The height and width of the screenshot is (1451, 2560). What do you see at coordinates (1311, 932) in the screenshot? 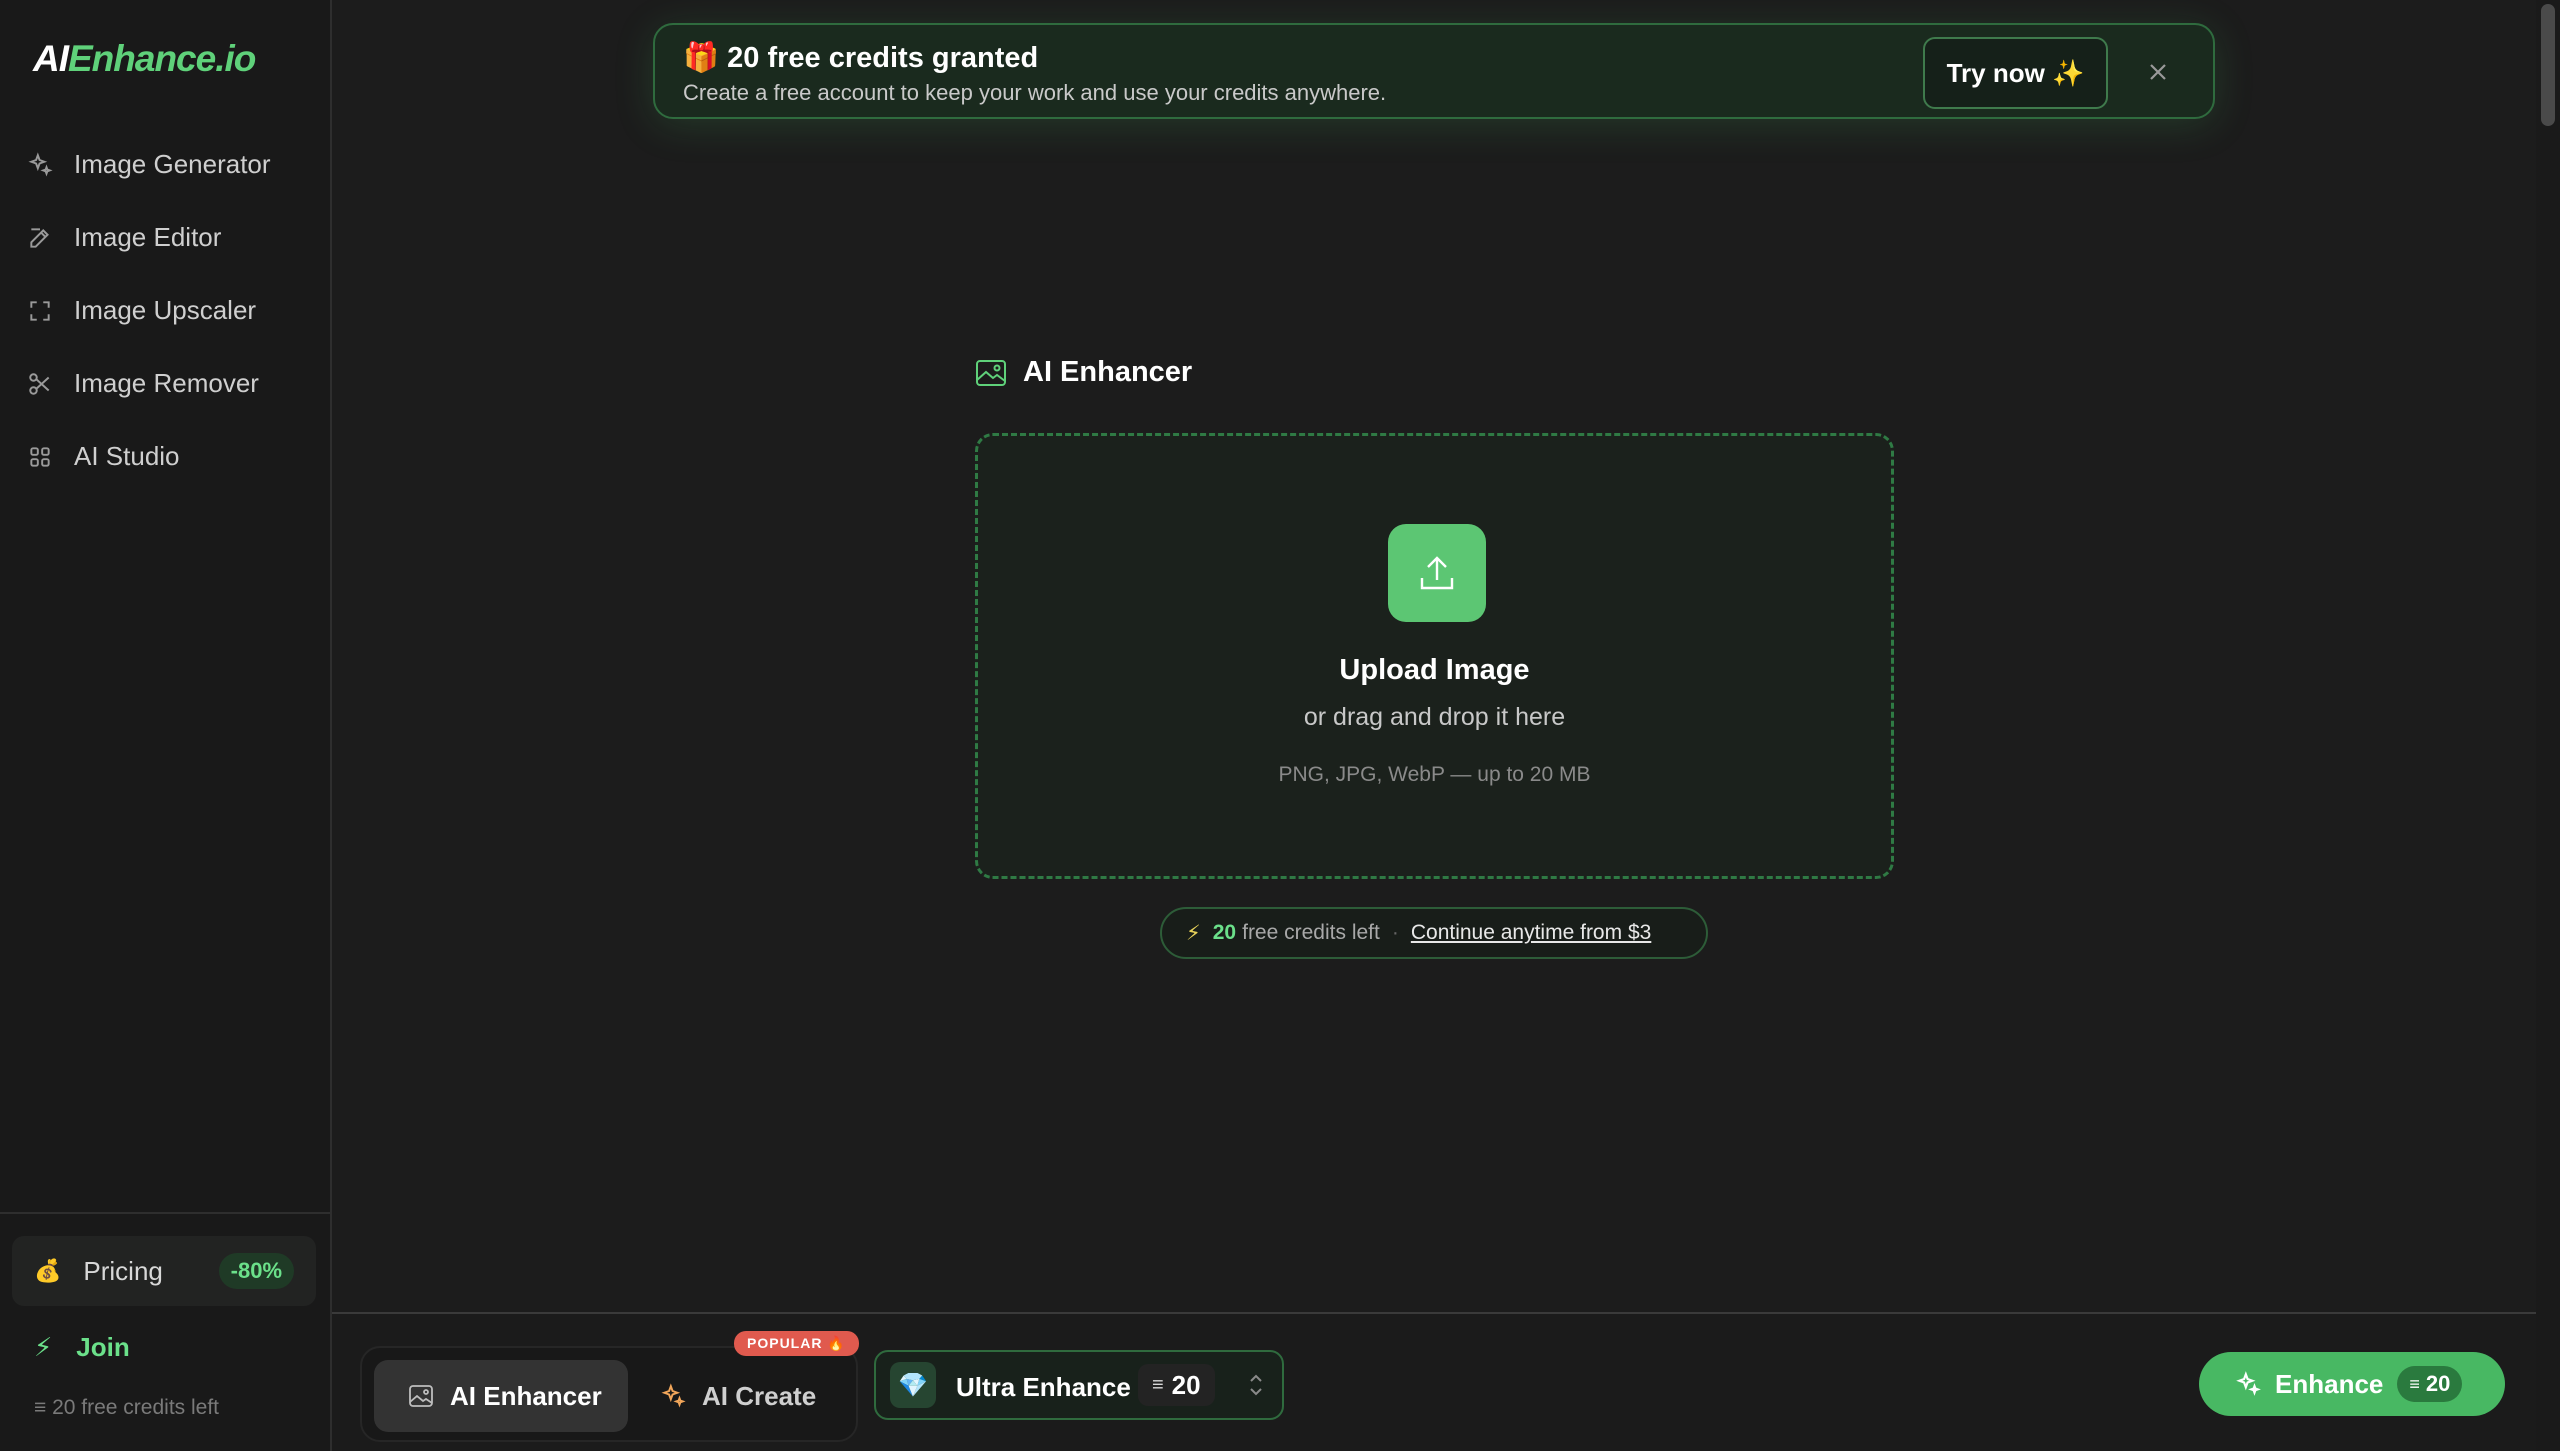
I see `credits-text: free credits left` at bounding box center [1311, 932].